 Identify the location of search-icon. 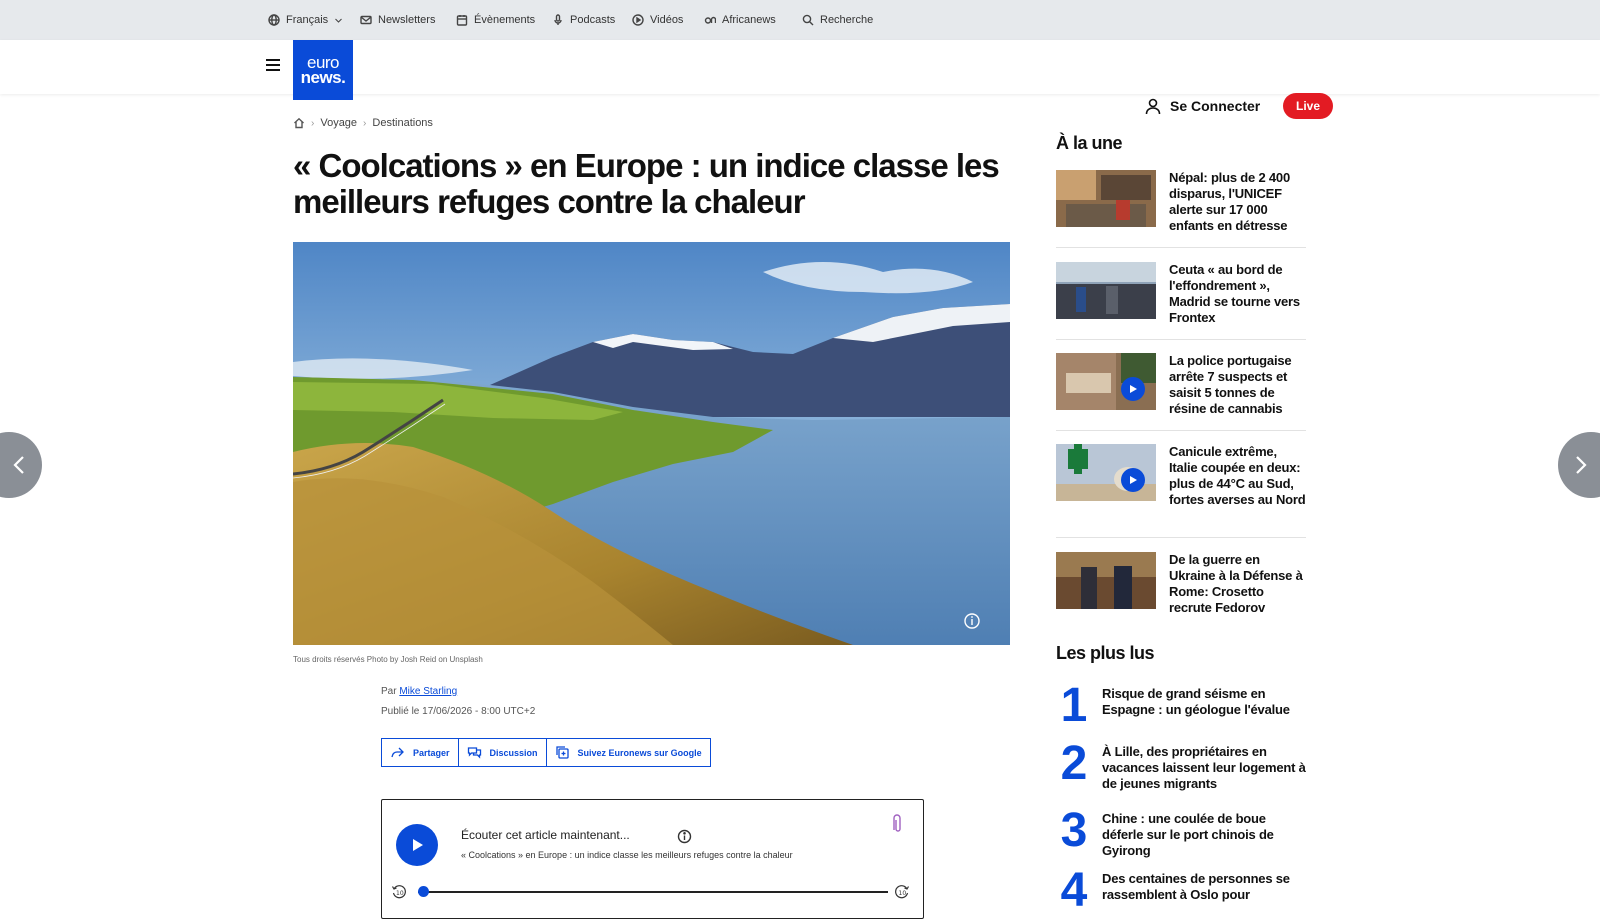
(808, 20).